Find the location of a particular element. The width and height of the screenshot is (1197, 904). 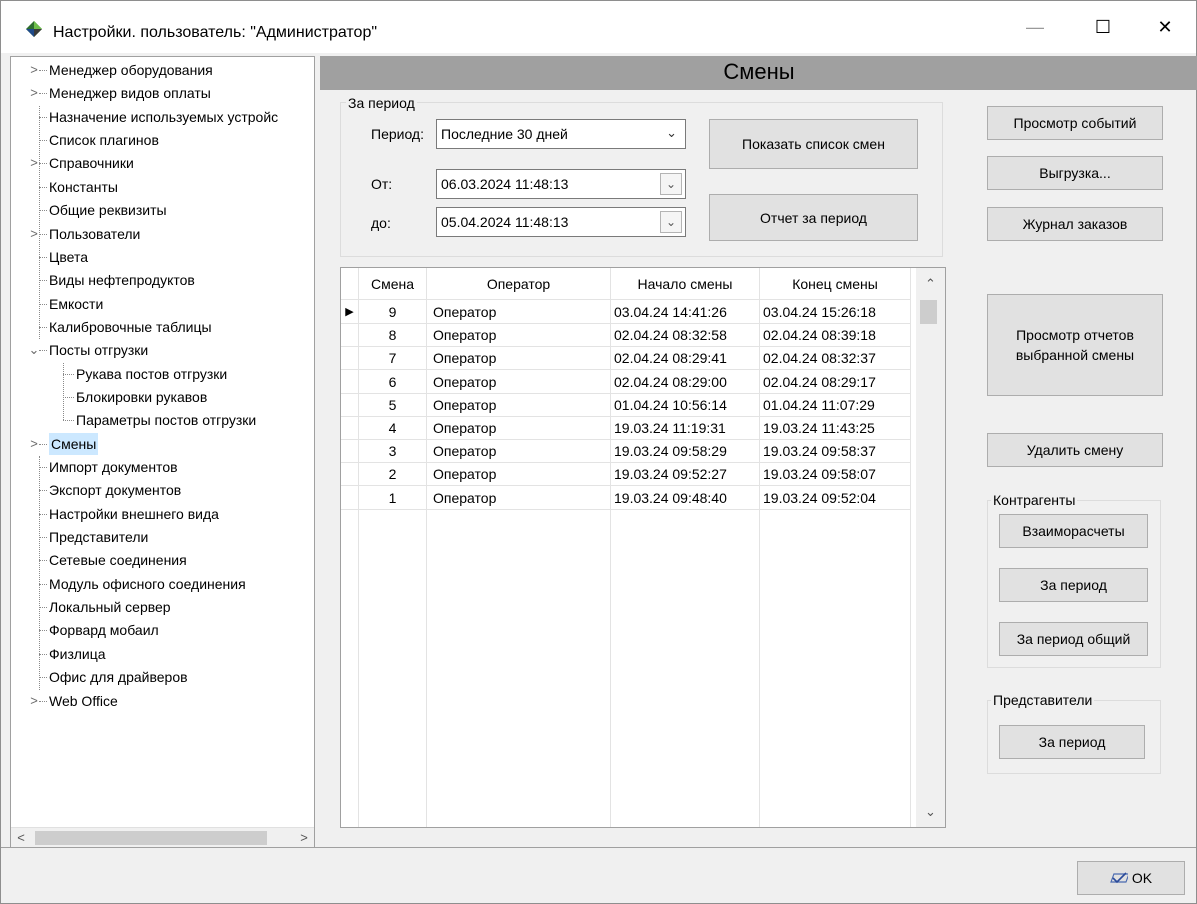

table-cell: 19.03.24 09:52:04 is located at coordinates (835, 498).